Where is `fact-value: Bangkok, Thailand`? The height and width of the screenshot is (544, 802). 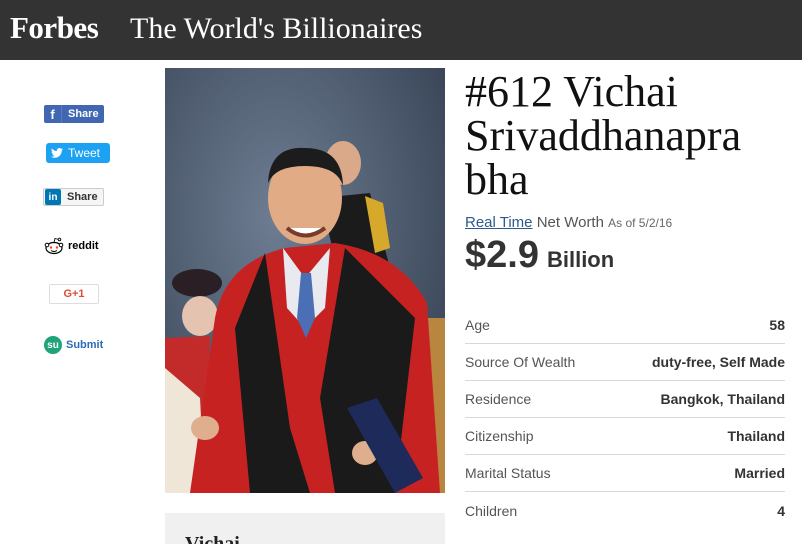 fact-value: Bangkok, Thailand is located at coordinates (722, 399).